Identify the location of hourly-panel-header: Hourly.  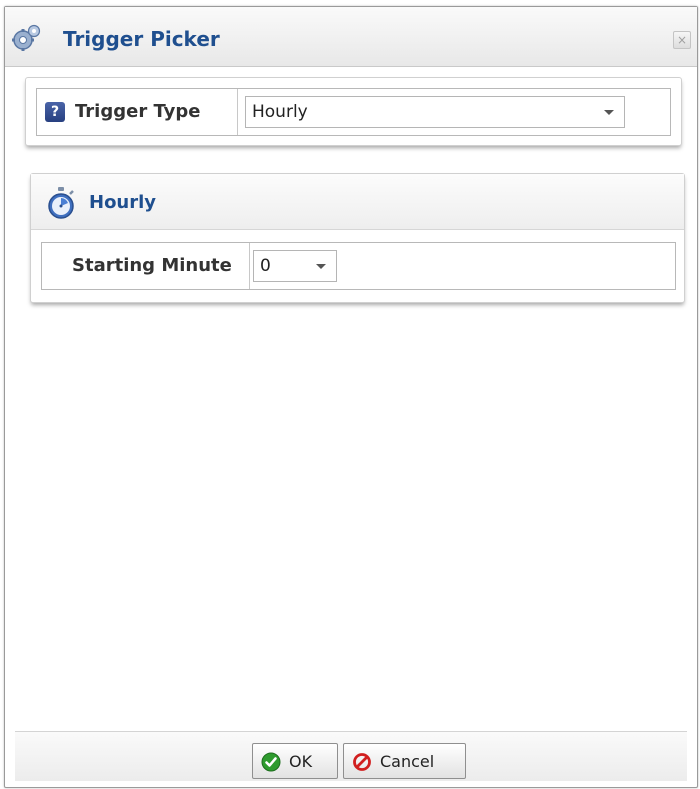
(357, 202).